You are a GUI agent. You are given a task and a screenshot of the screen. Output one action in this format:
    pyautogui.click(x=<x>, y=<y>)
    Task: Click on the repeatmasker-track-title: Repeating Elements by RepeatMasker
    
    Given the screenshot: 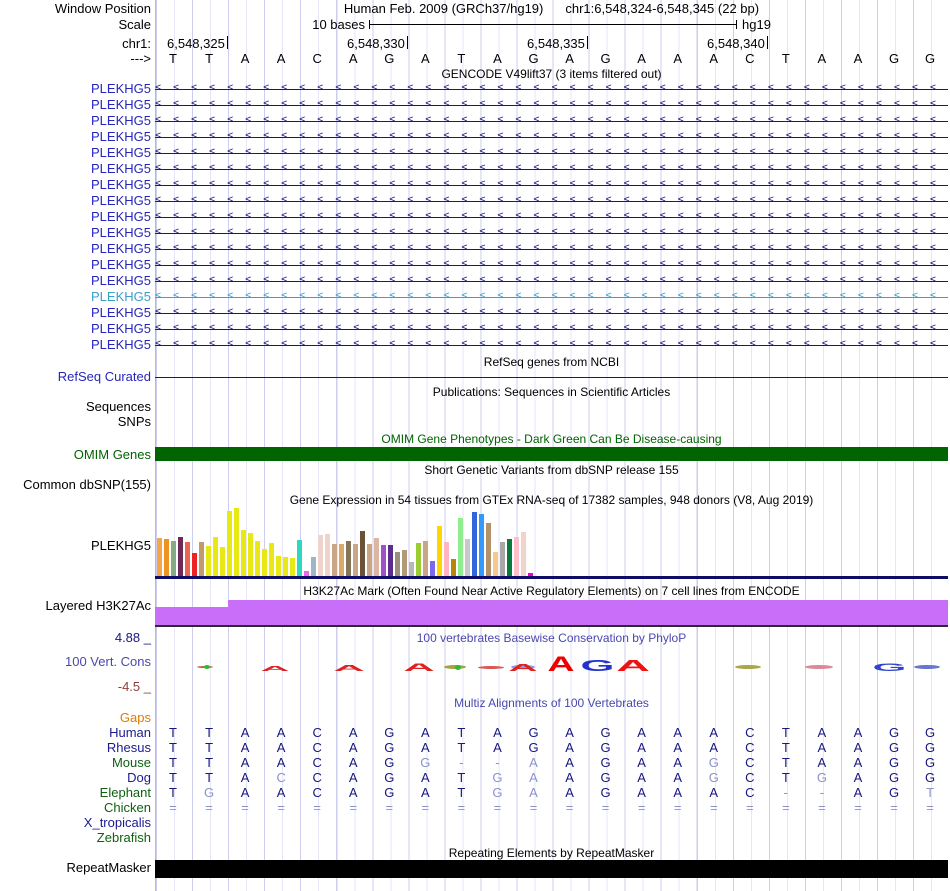 What is the action you would take?
    pyautogui.click(x=551, y=853)
    